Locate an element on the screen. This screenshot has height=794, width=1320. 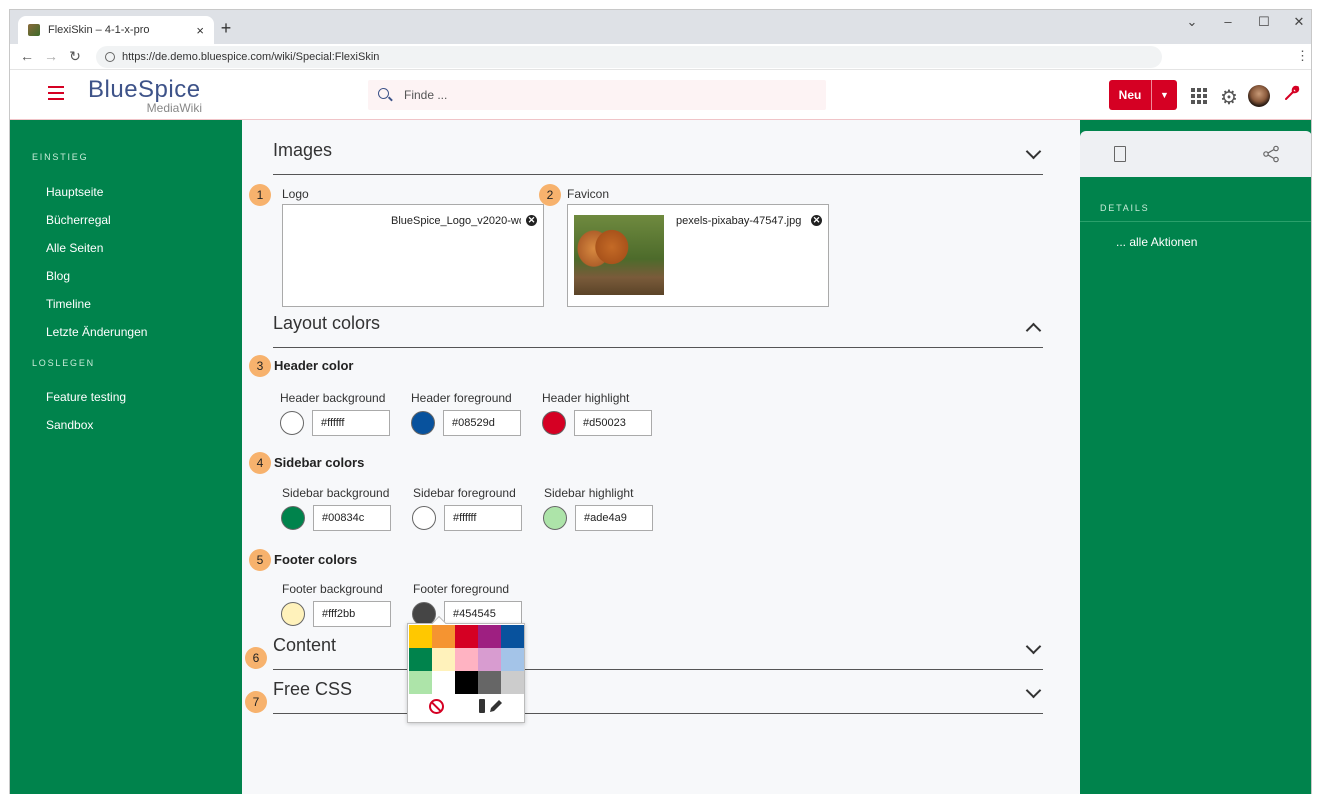
header-background-swatch is located at coordinates (292, 423).